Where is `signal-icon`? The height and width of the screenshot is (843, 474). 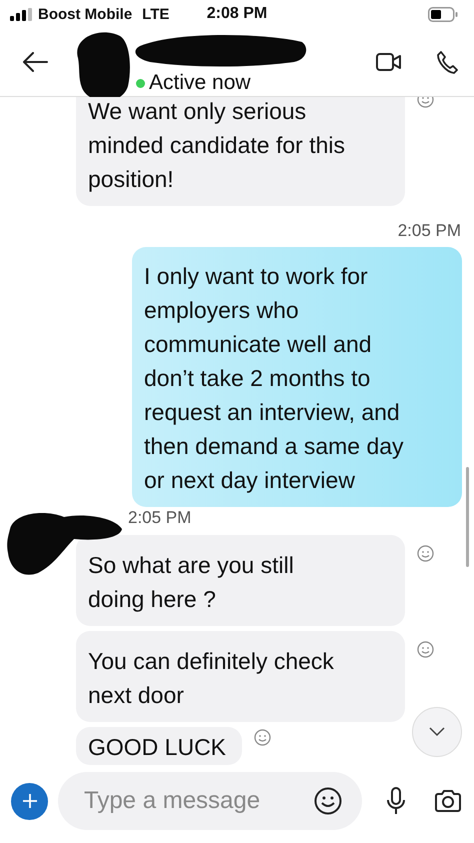 signal-icon is located at coordinates (21, 14).